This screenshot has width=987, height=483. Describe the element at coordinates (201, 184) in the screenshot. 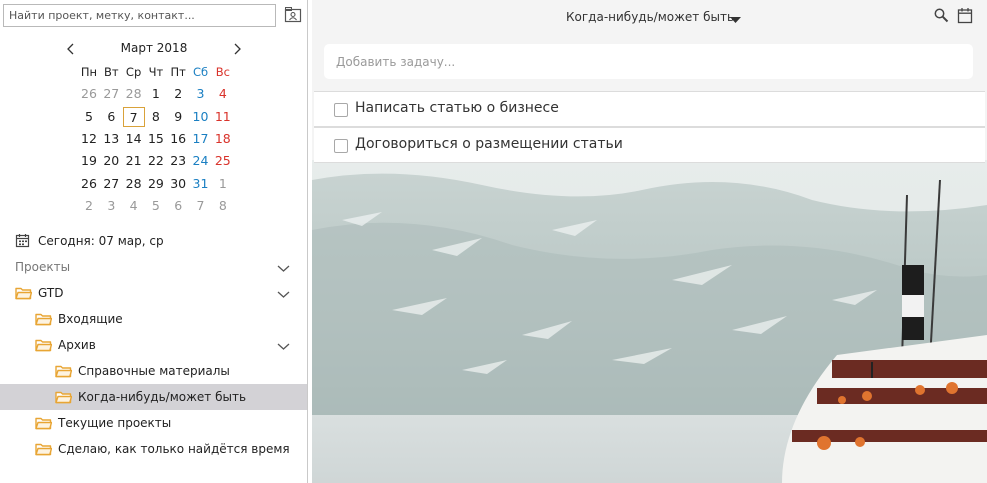

I see `calendar-day: 31` at that location.